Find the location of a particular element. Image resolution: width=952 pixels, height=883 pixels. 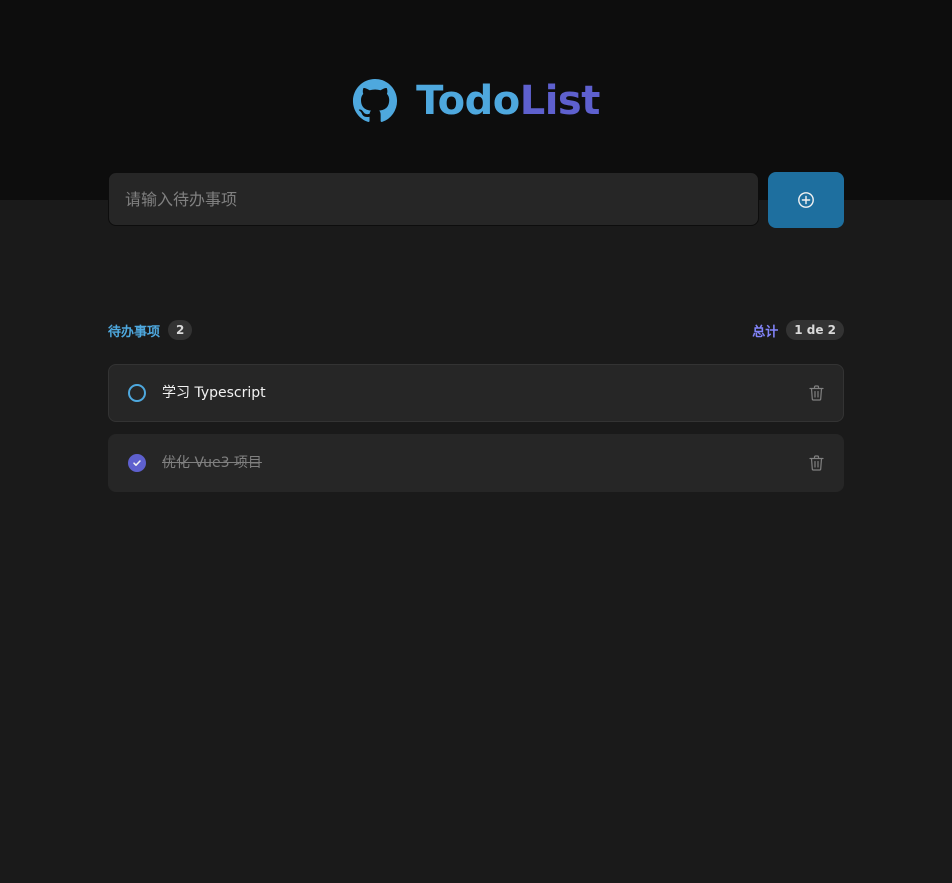

app-title: TodoList is located at coordinates (508, 101).